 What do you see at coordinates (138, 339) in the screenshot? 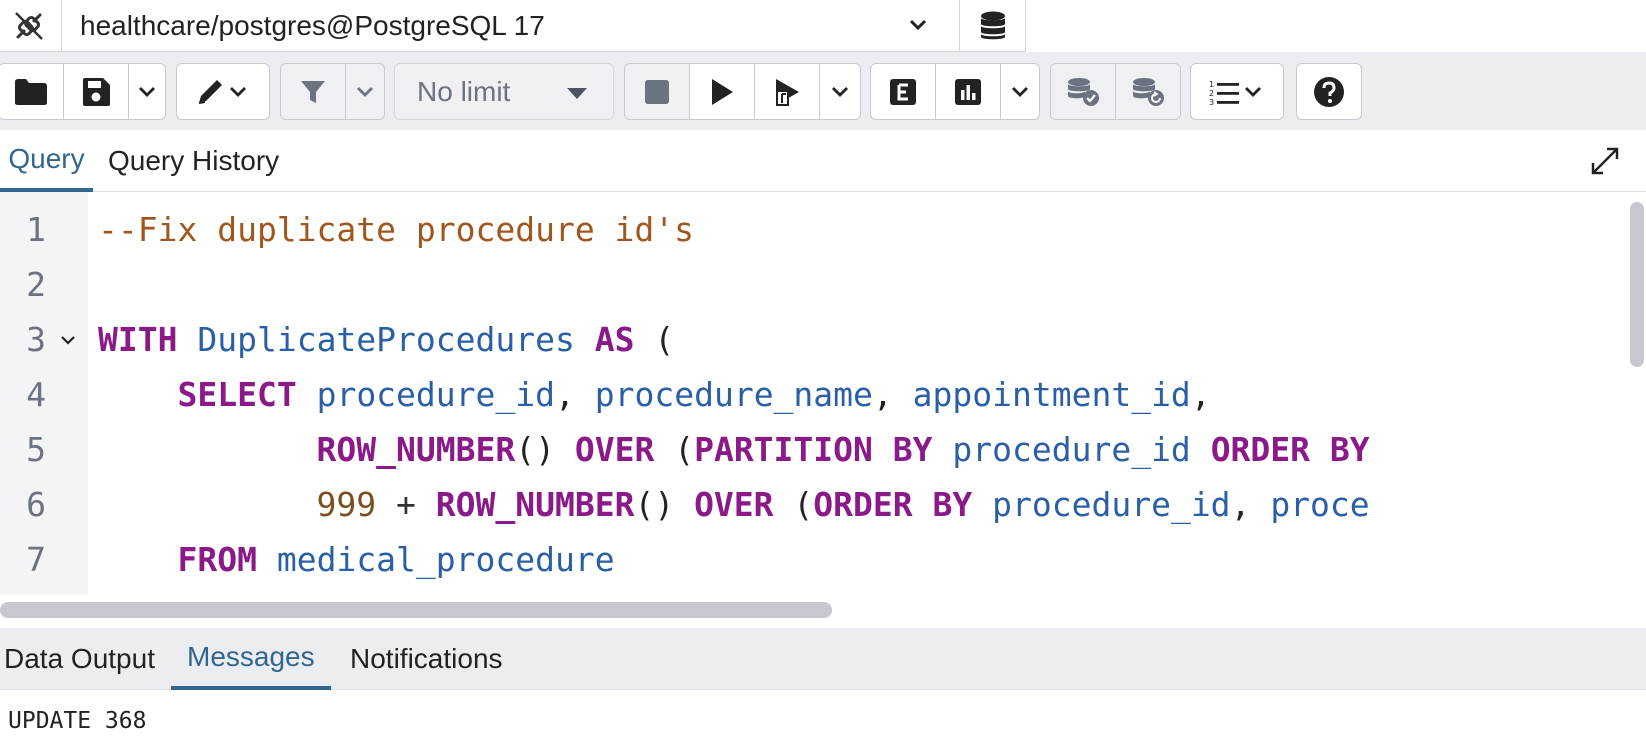
I see `code-token-kw: WITH` at bounding box center [138, 339].